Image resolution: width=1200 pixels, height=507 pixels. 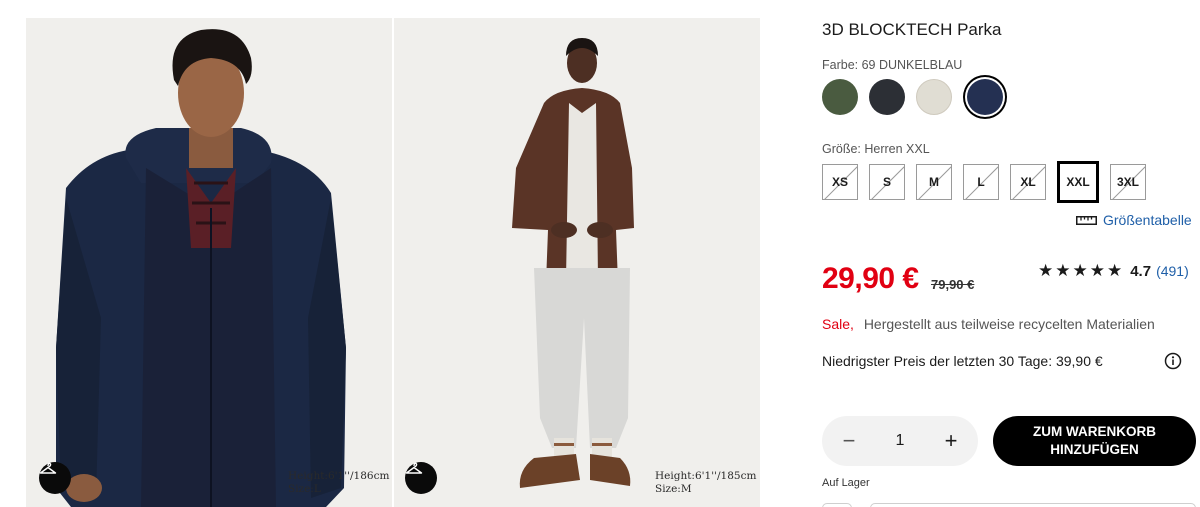 What do you see at coordinates (706, 476) in the screenshot?
I see `model-height: Height:6'1''/185cm` at bounding box center [706, 476].